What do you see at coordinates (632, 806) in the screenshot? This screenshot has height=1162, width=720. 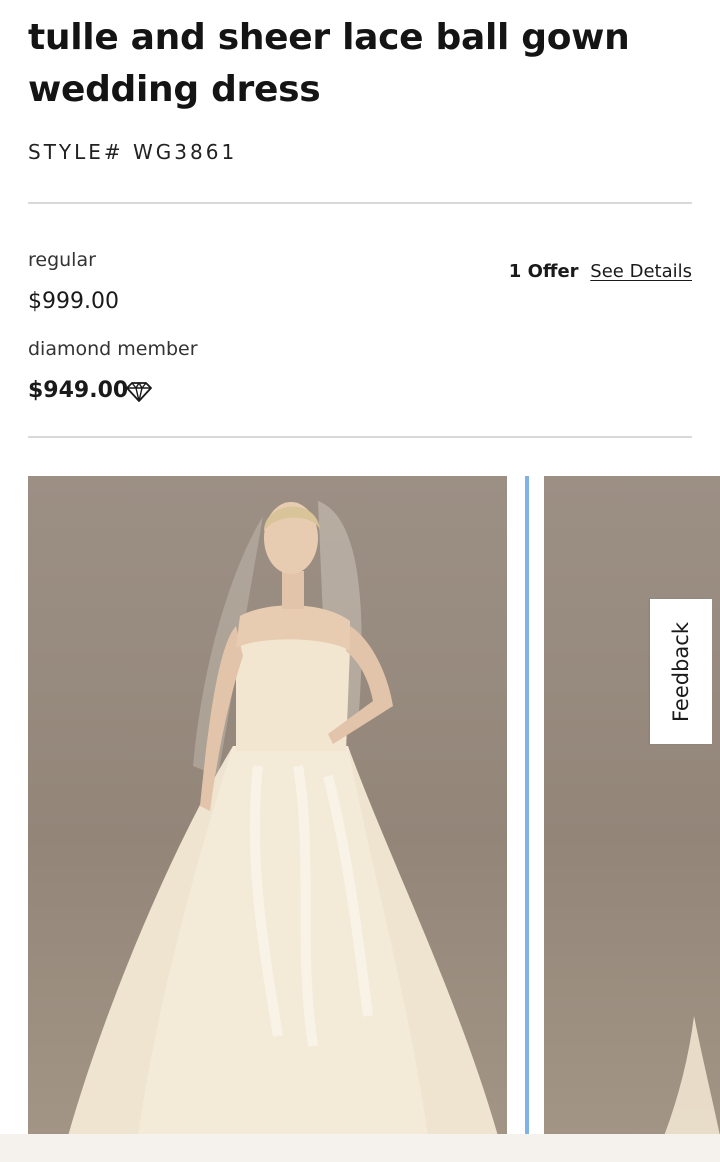 I see `product-image-next` at bounding box center [632, 806].